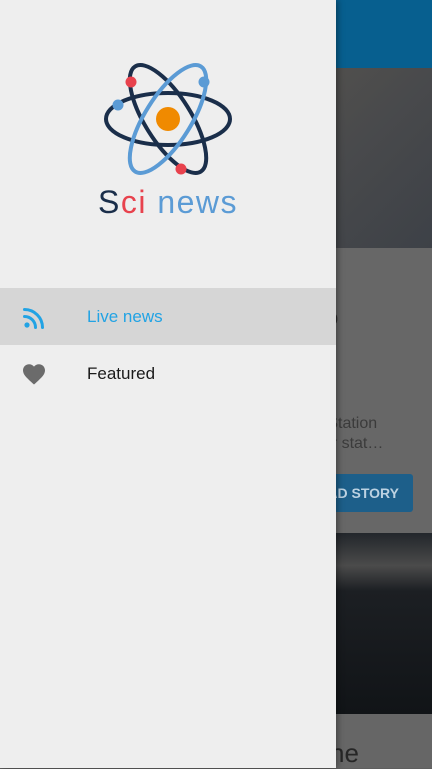  Describe the element at coordinates (168, 373) in the screenshot. I see `nav-item-featured: Featured` at that location.